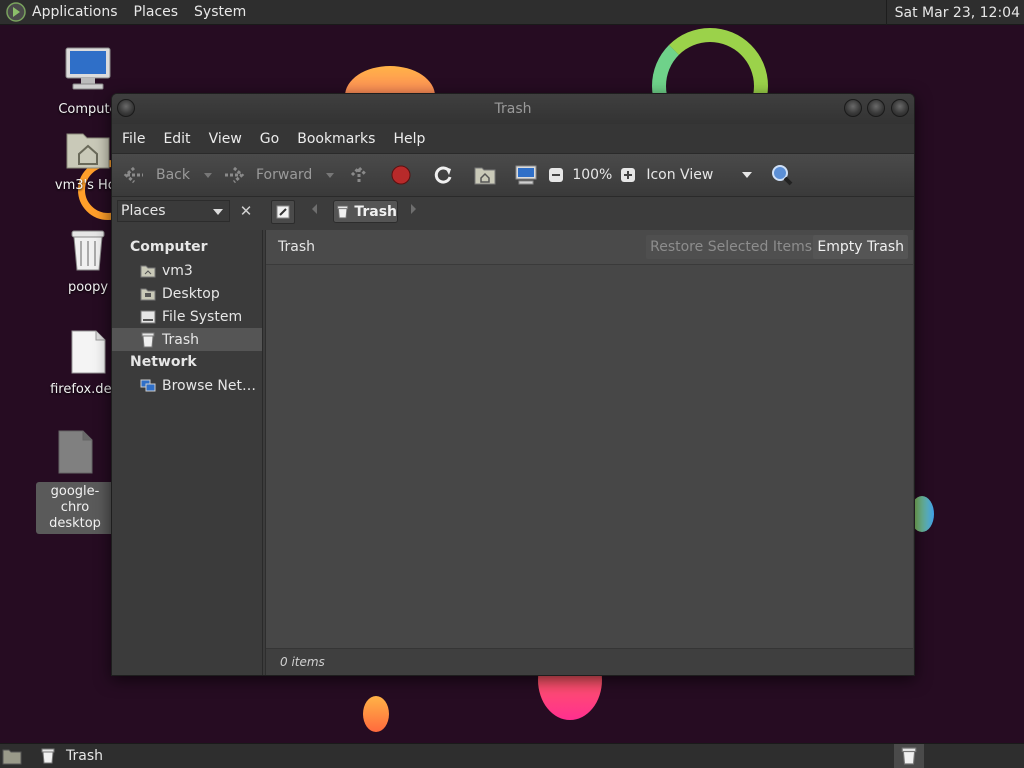  What do you see at coordinates (225, 139) in the screenshot?
I see `menu-view: View` at bounding box center [225, 139].